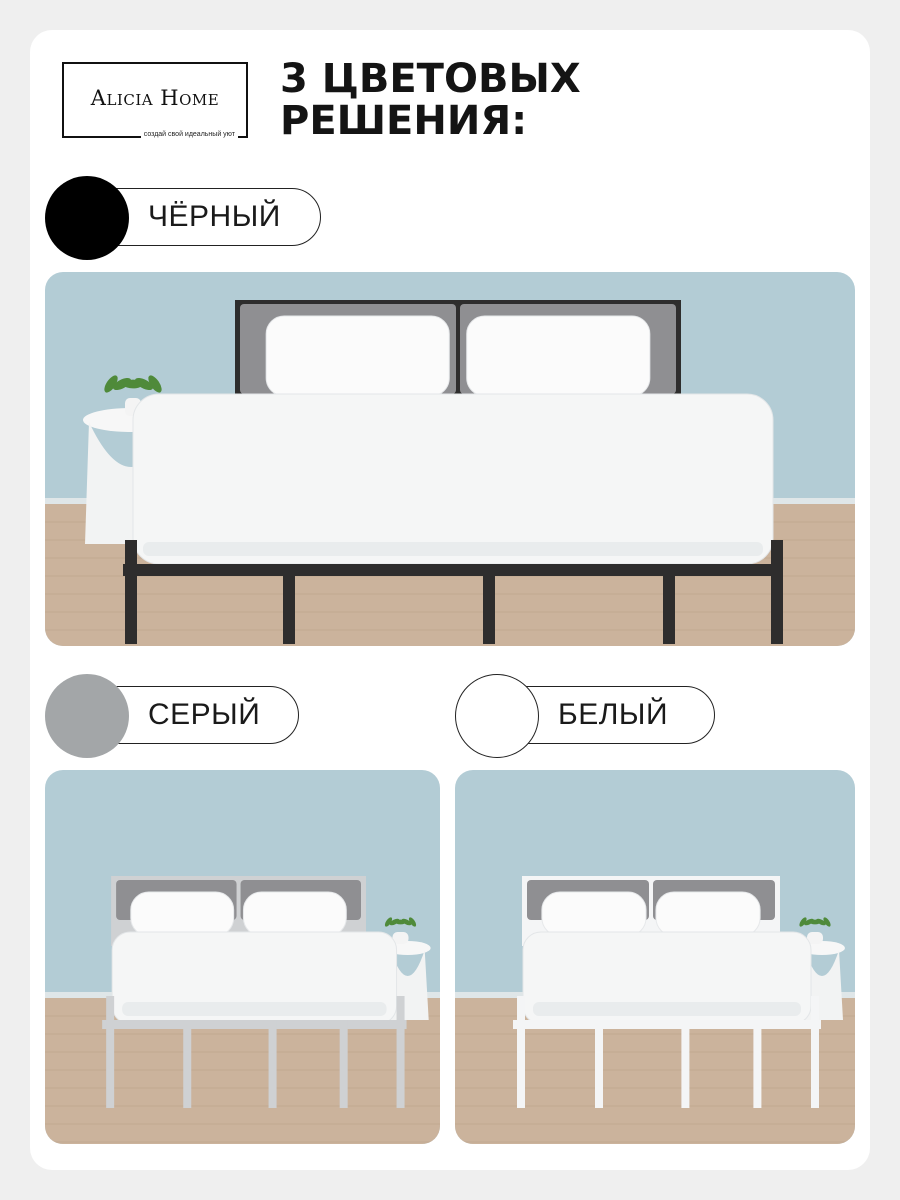 The image size is (900, 1200). I want to click on color-option-black: ЧЁРНЫЙ, so click(185, 218).